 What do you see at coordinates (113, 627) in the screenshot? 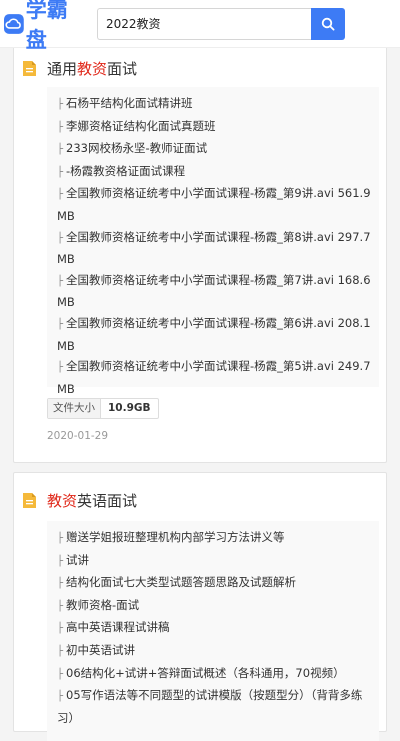
I see `list-item: ├ 高中英语课程试讲稿` at bounding box center [113, 627].